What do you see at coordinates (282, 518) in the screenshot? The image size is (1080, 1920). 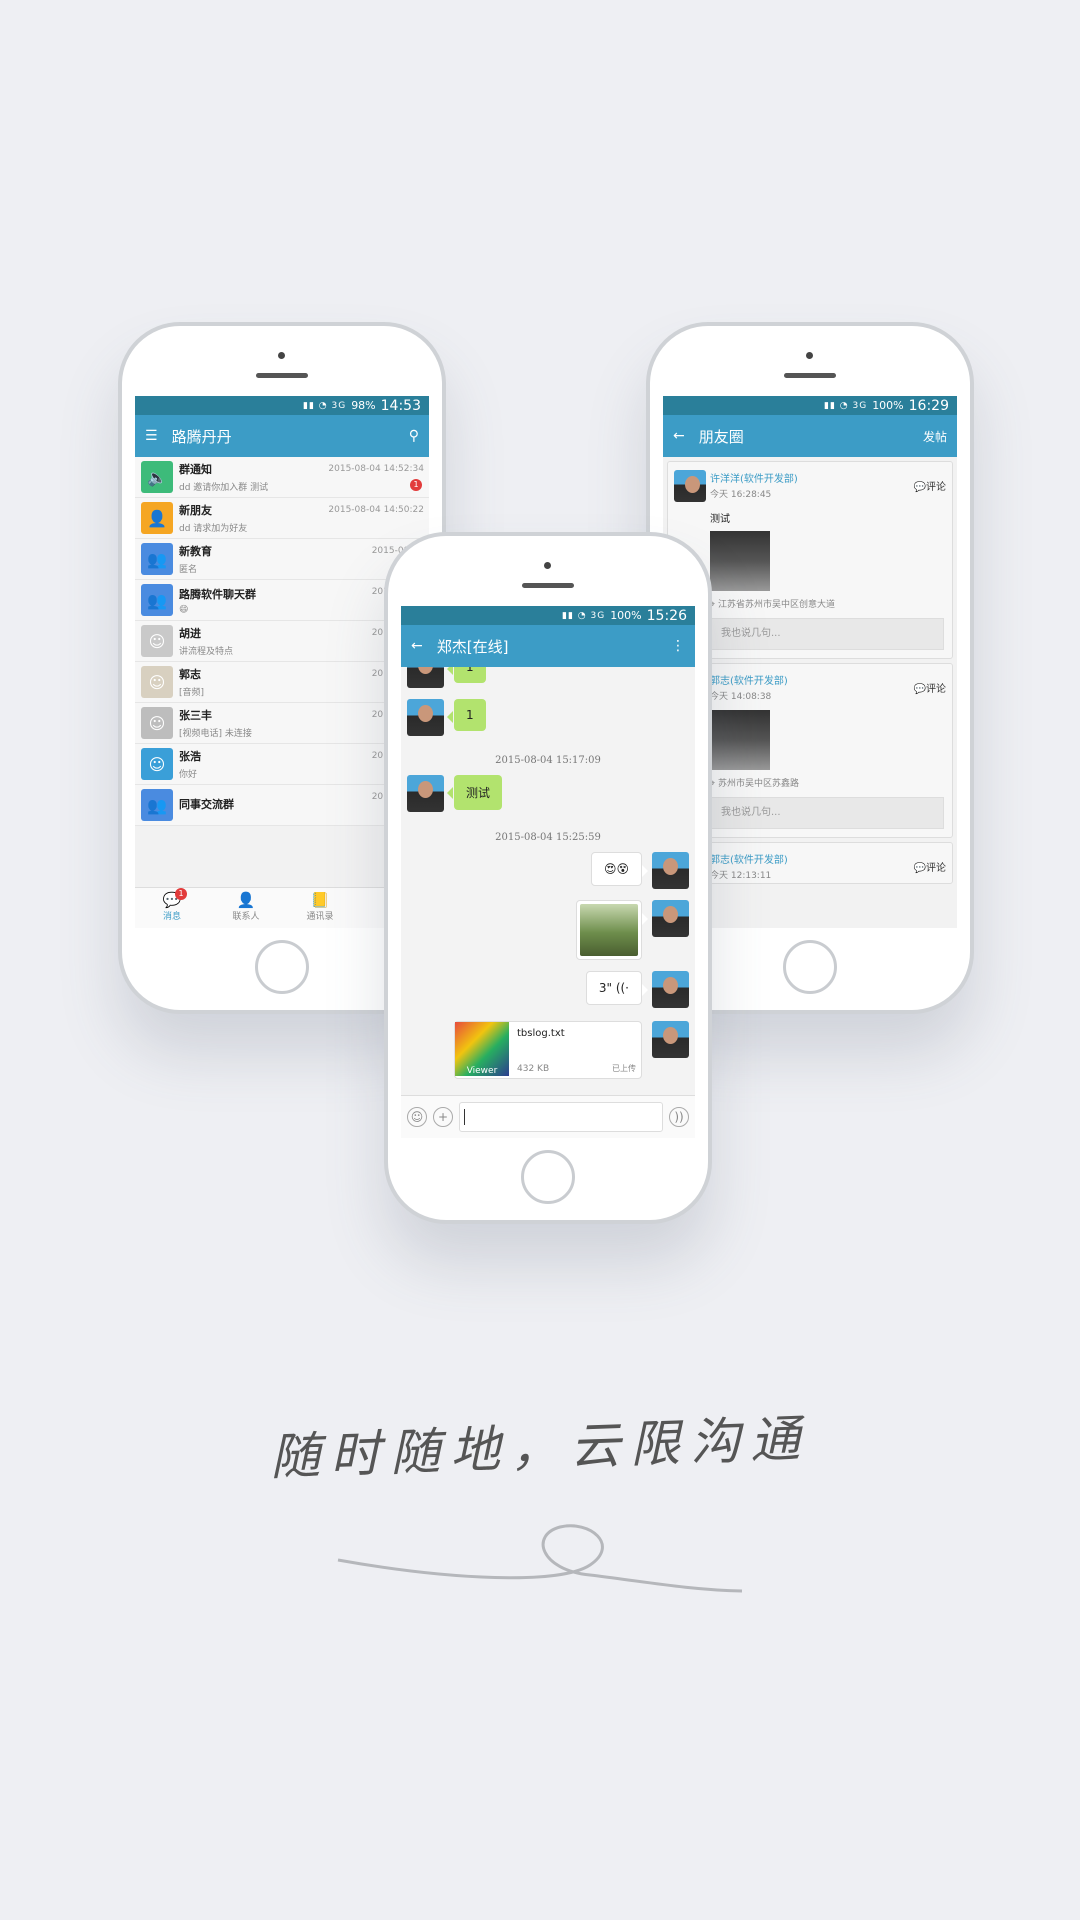 I see `conversation-item: 👤 新朋友 dd 请求加为好友 2015-08-04 14:50:22` at bounding box center [282, 518].